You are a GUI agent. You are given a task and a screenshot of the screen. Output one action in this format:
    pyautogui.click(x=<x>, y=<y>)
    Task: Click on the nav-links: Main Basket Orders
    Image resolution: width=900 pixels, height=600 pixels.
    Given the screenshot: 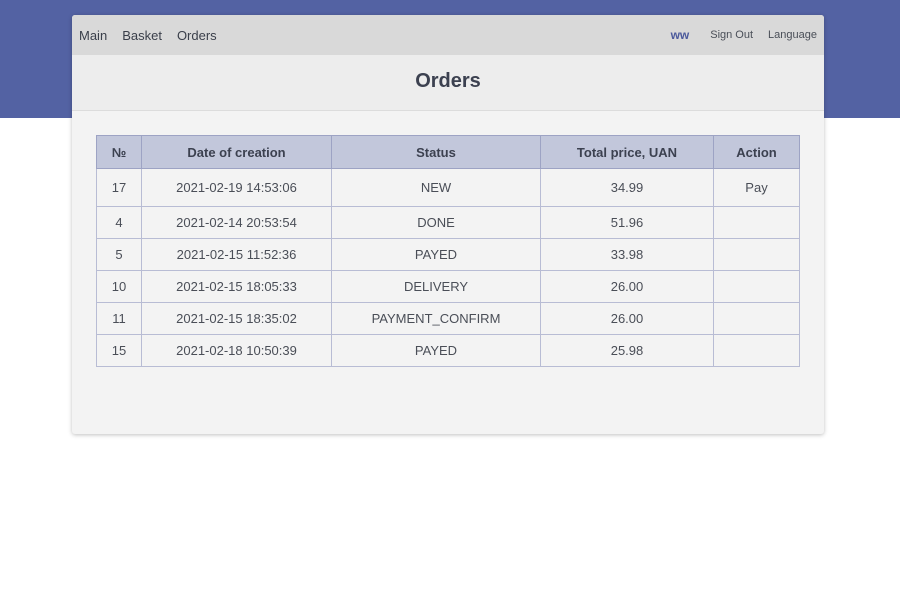 What is the action you would take?
    pyautogui.click(x=152, y=35)
    